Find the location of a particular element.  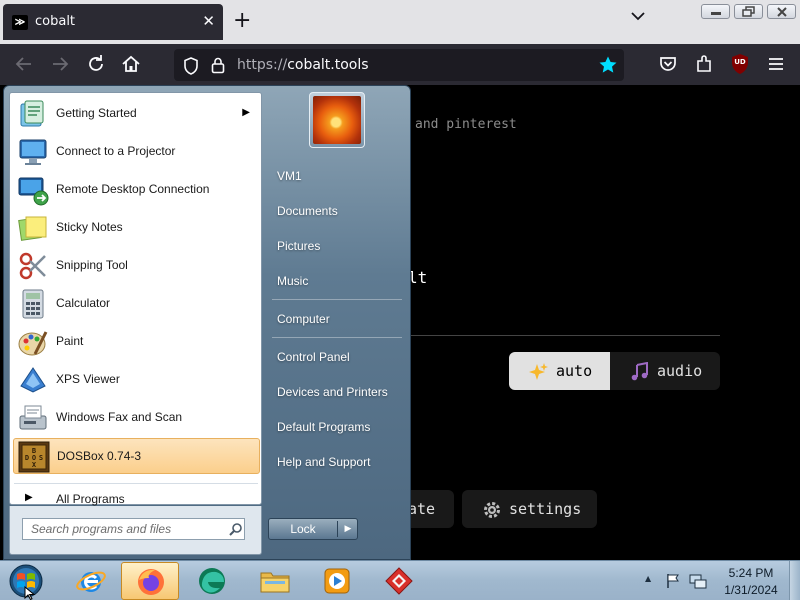

place-music: Music is located at coordinates (337, 282).